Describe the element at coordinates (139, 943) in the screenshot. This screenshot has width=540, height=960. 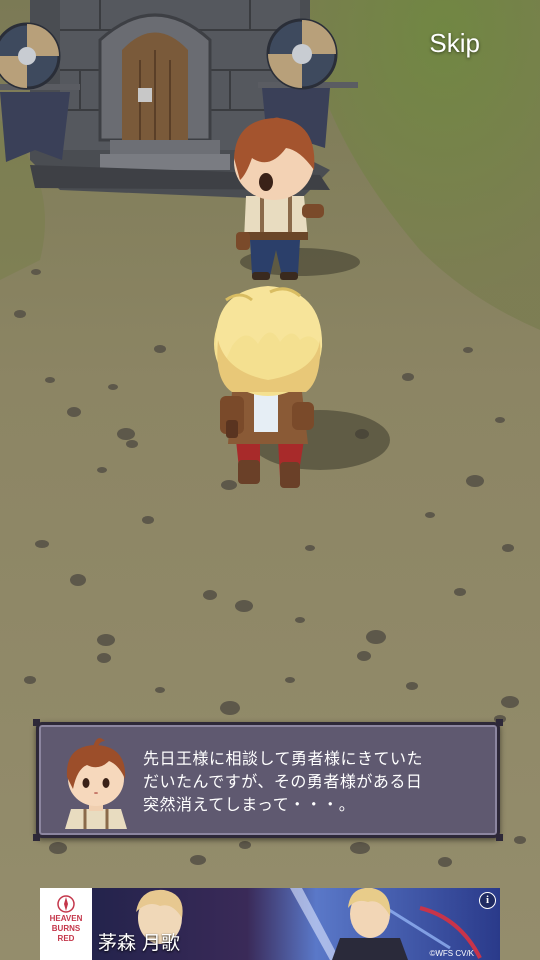
I see `ad-character-name: 茅森 月歌` at that location.